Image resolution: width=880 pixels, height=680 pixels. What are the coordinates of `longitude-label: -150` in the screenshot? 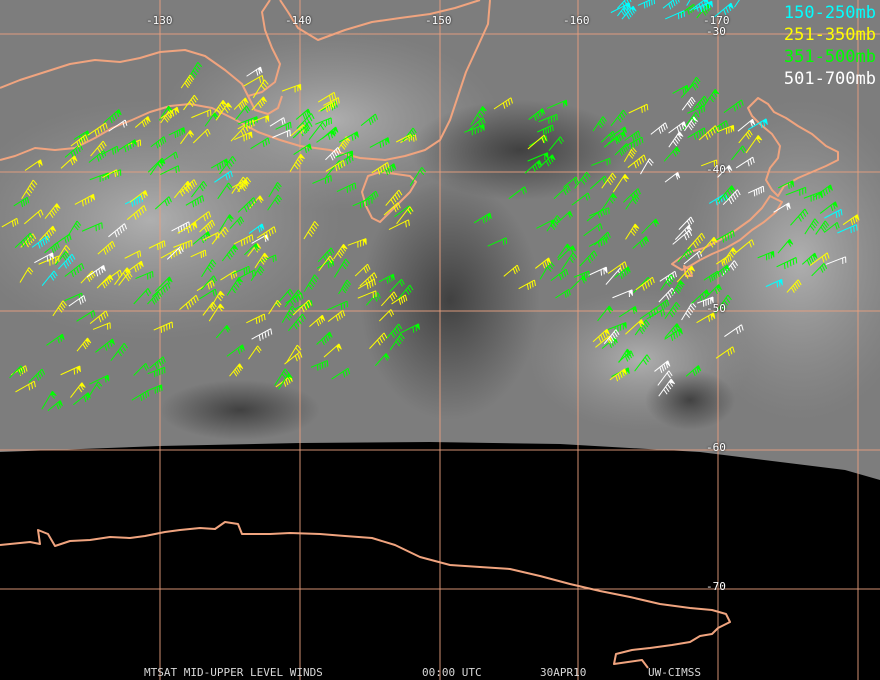 It's located at (438, 20).